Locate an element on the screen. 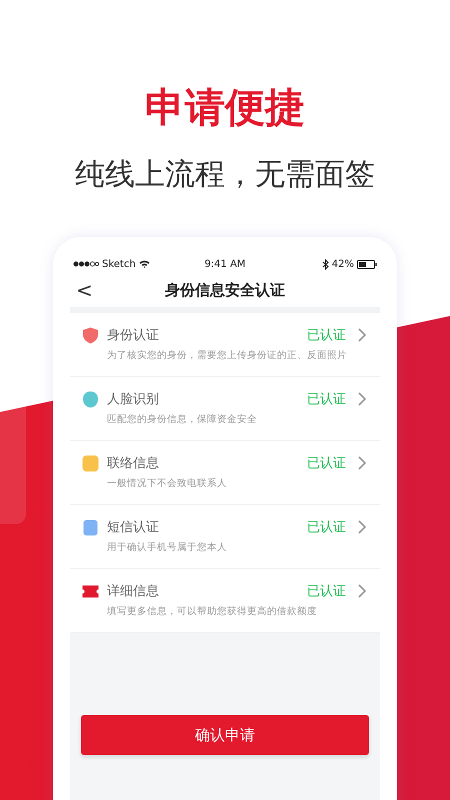 The image size is (450, 800). battery-percent: 42% is located at coordinates (343, 264).